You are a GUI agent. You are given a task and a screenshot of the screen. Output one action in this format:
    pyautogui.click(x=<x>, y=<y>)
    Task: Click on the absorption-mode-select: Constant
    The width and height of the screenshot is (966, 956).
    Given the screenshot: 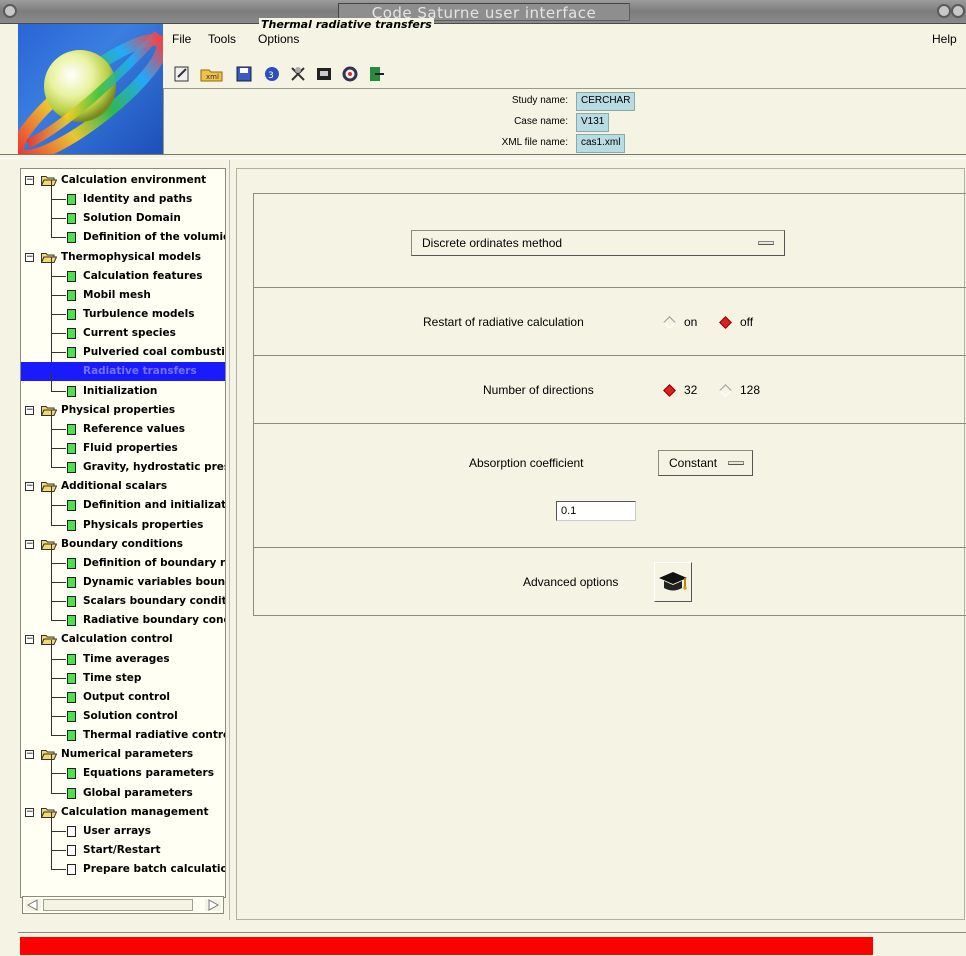 What is the action you would take?
    pyautogui.click(x=705, y=463)
    